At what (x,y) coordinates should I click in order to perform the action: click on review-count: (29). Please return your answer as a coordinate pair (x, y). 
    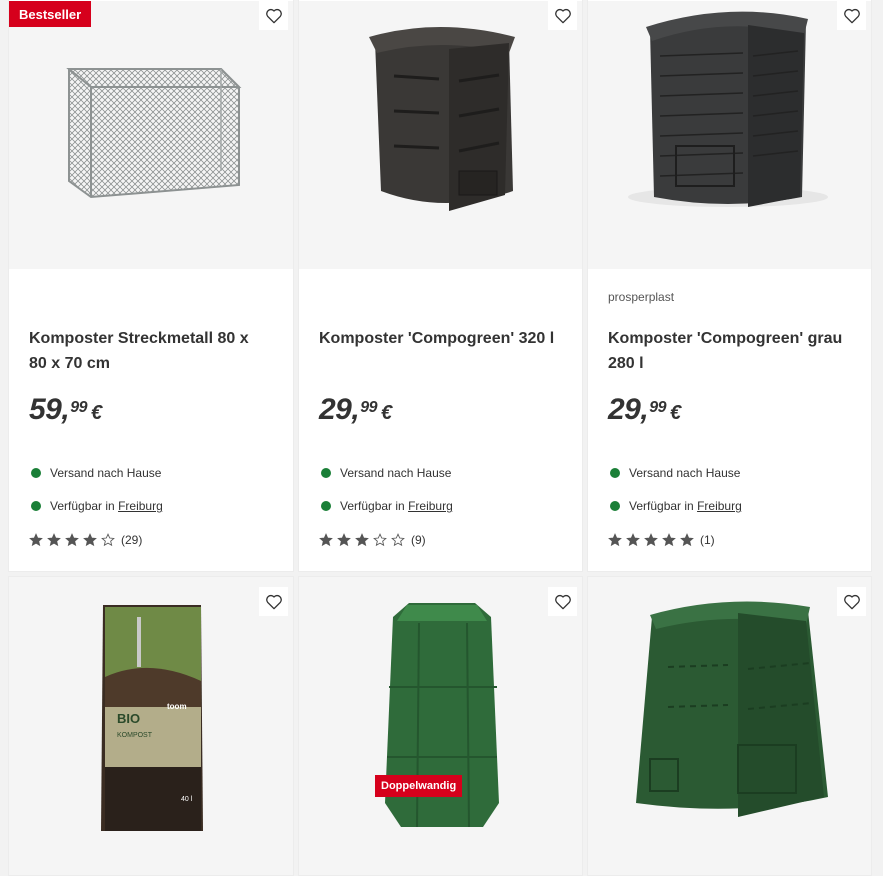
    Looking at the image, I should click on (131, 540).